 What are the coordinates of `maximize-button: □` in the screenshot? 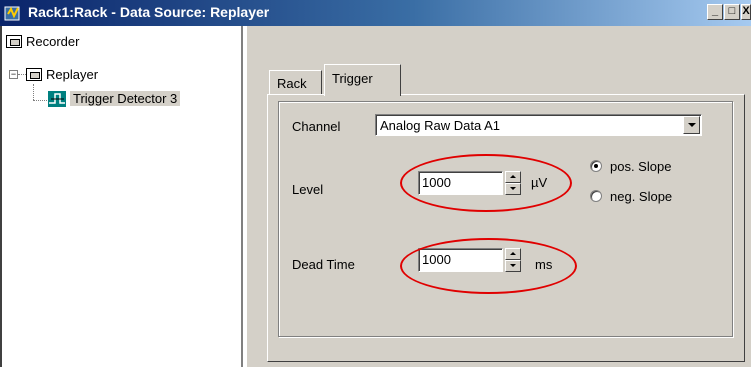 It's located at (732, 12).